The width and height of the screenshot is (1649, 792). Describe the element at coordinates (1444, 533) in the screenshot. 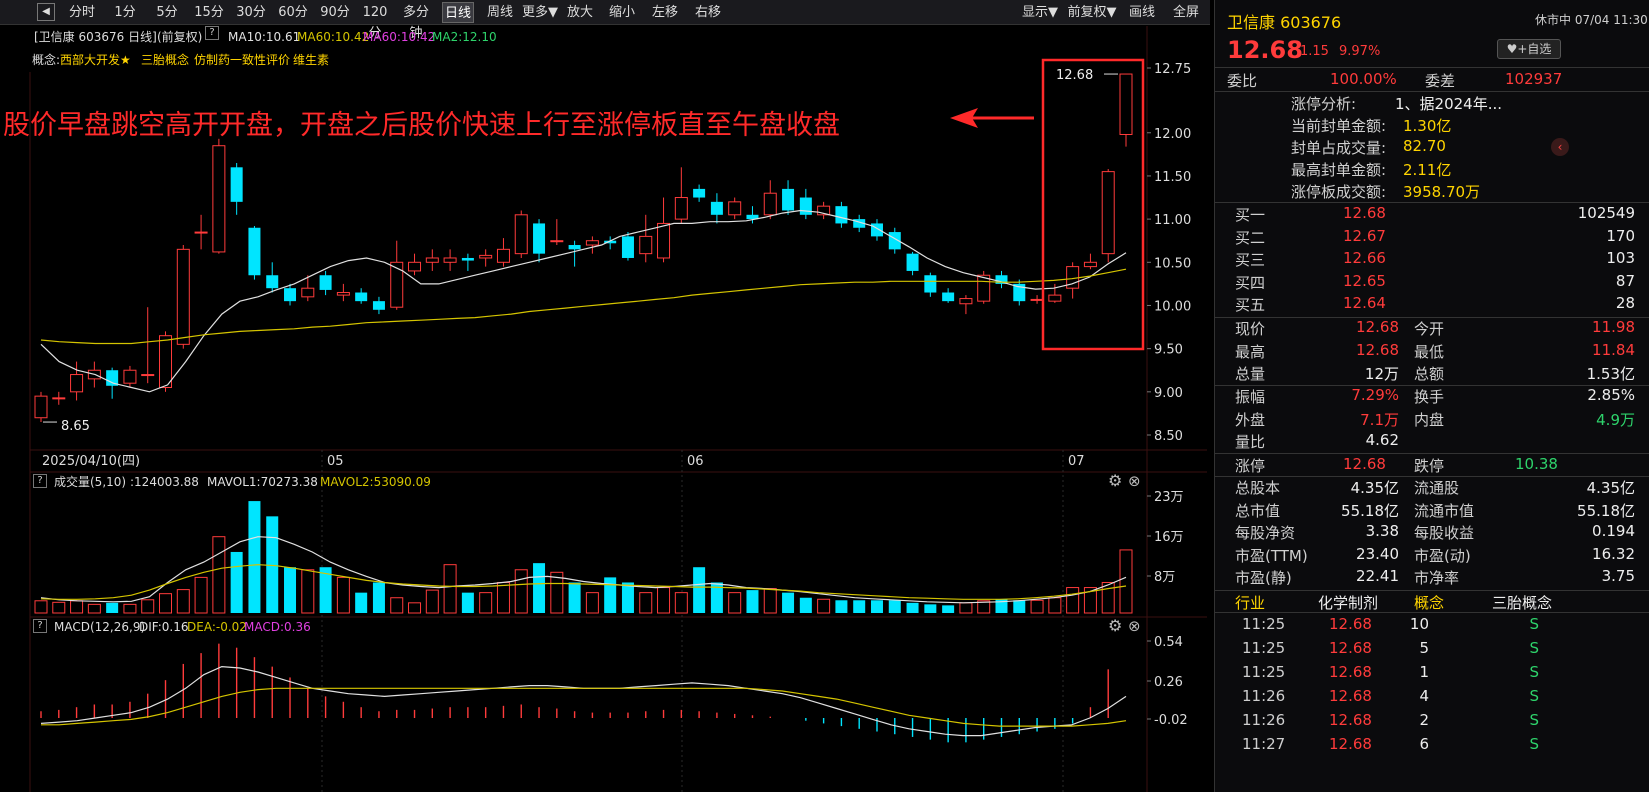

I see `stat-label: 每股收益` at that location.